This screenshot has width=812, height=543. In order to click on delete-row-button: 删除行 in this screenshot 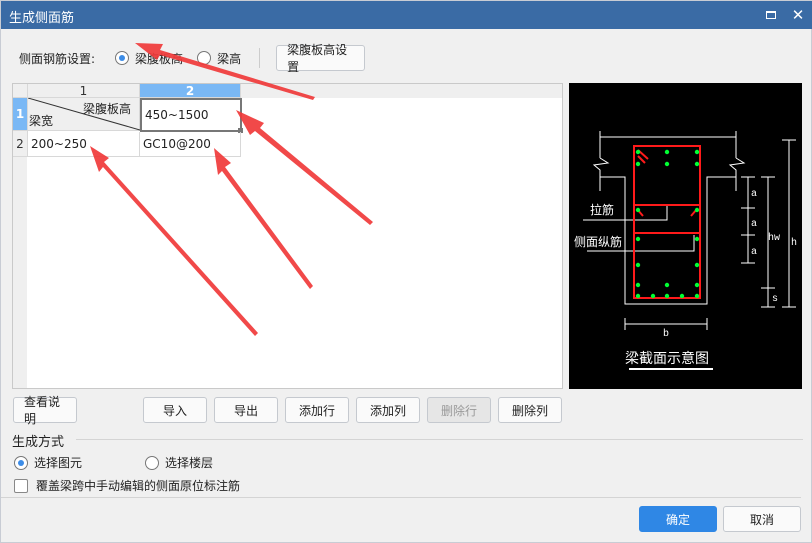, I will do `click(459, 410)`.